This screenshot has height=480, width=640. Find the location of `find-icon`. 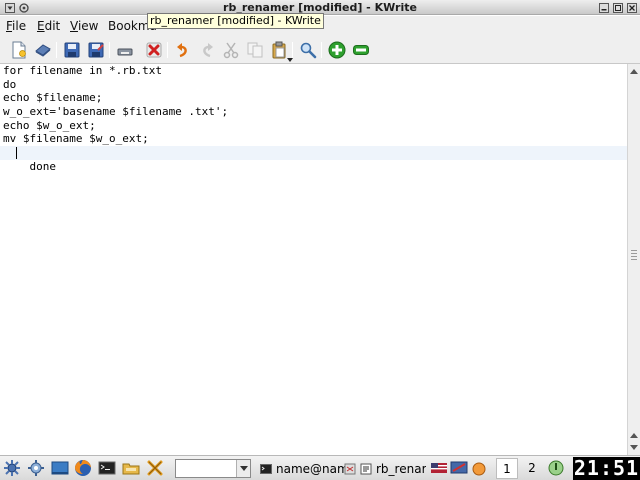

find-icon is located at coordinates (308, 50).